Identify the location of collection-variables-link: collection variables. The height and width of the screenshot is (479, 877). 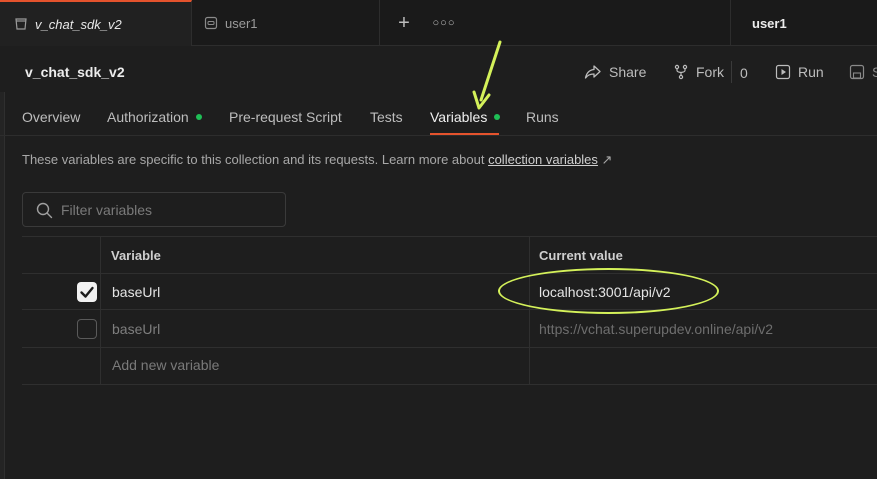
(543, 159).